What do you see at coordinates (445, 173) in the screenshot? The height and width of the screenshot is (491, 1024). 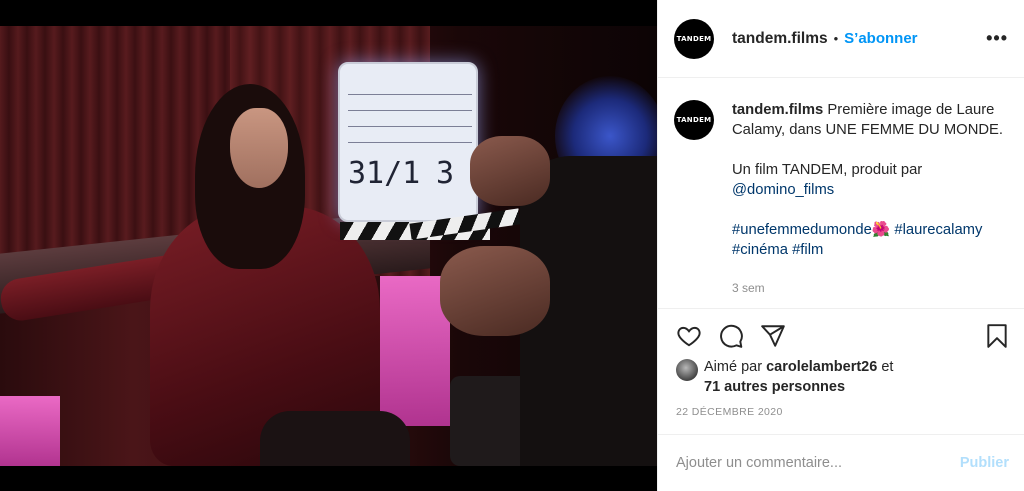 I see `clapper-take: 3` at bounding box center [445, 173].